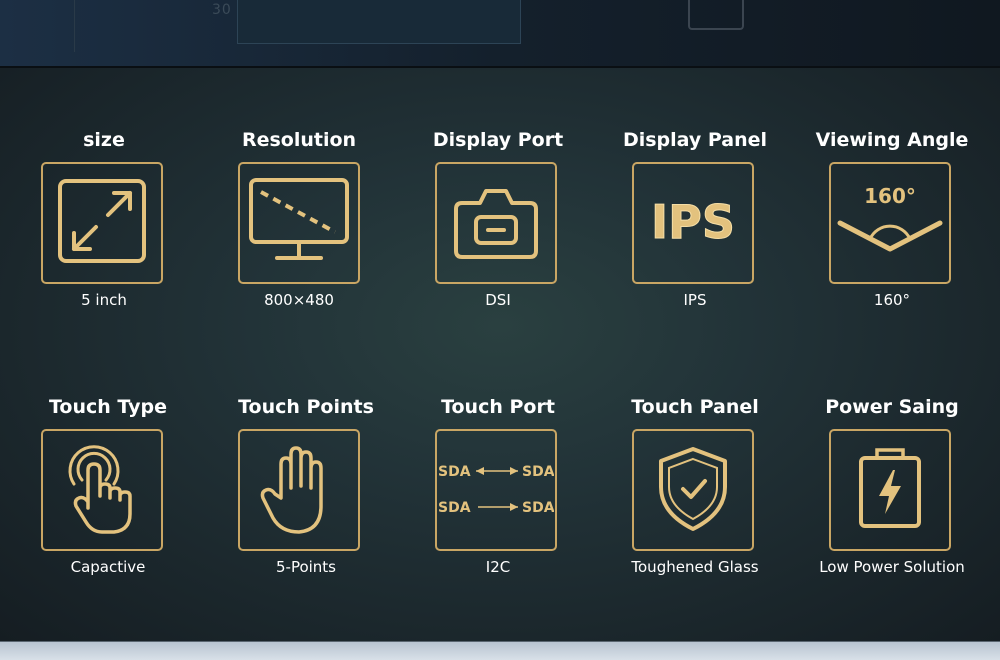 This screenshot has height=660, width=1000. What do you see at coordinates (299, 300) in the screenshot?
I see `feature-value: 800×480` at bounding box center [299, 300].